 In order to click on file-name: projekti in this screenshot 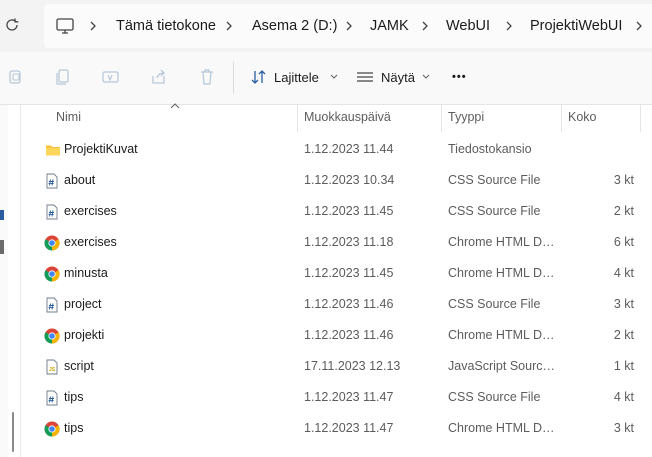, I will do `click(84, 335)`.